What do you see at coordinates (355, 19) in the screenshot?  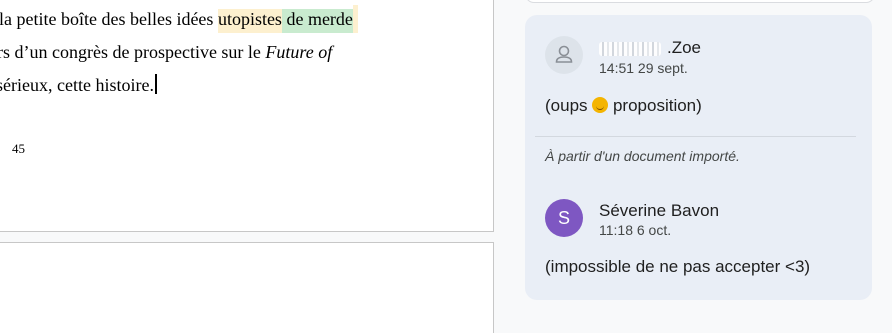 I see `suggestion-highlight-tail` at bounding box center [355, 19].